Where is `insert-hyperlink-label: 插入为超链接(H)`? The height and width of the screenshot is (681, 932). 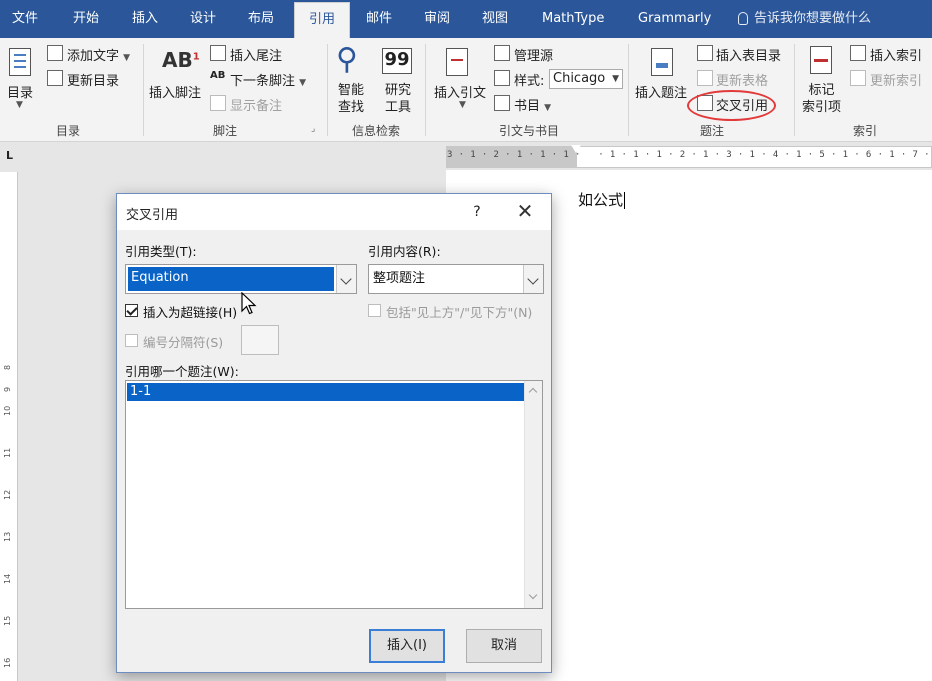
insert-hyperlink-label: 插入为超链接(H) is located at coordinates (190, 311).